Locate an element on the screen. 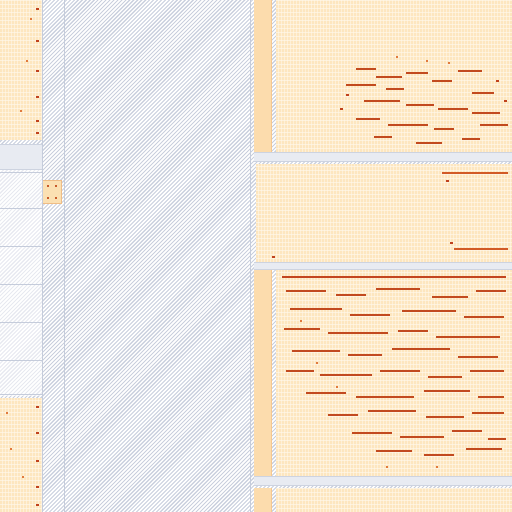 The width and height of the screenshot is (512, 512). divider-right is located at coordinates (250, 256).